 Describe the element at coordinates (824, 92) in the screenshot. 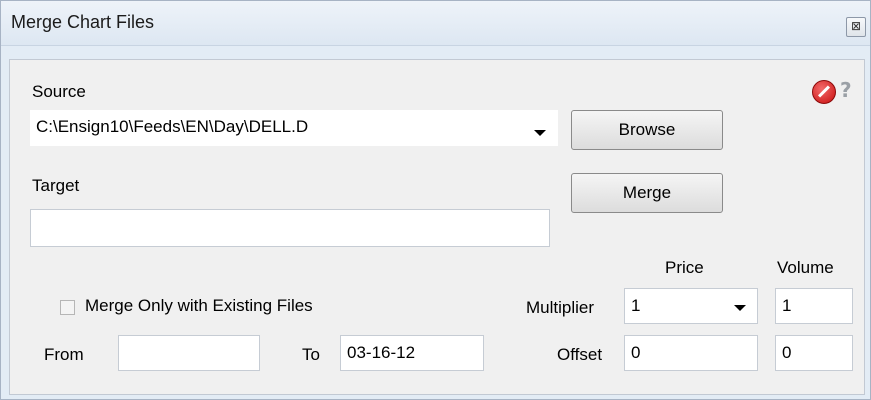

I see `stop-icon` at that location.